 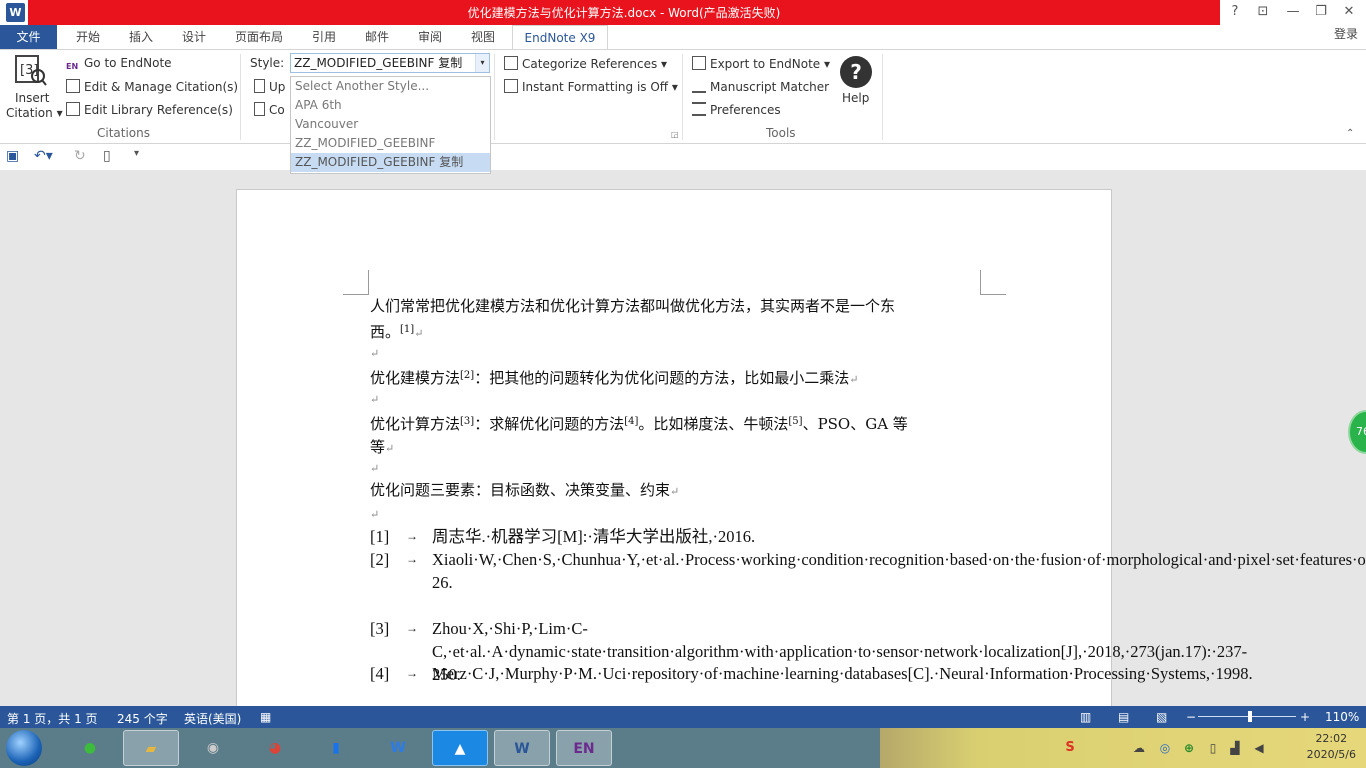 I want to click on insert-citation-label-2: Citation, so click(x=29, y=113).